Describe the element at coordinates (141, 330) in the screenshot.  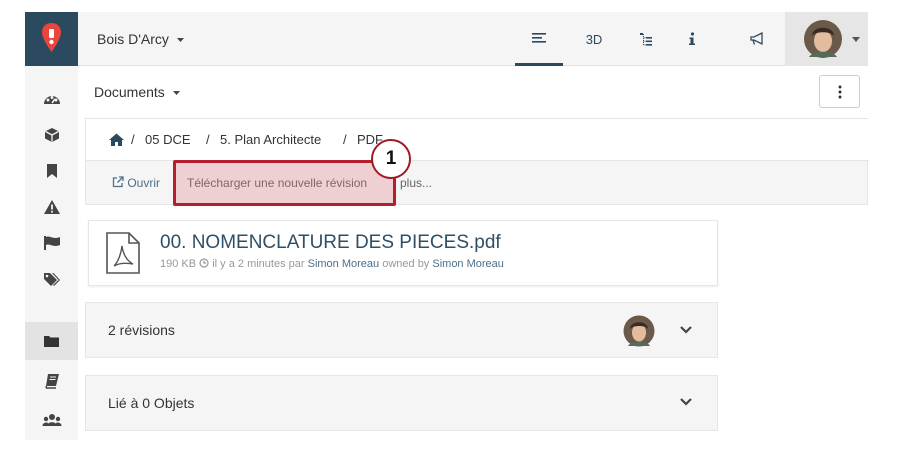
I see `revisions-label: 2 révisions` at that location.